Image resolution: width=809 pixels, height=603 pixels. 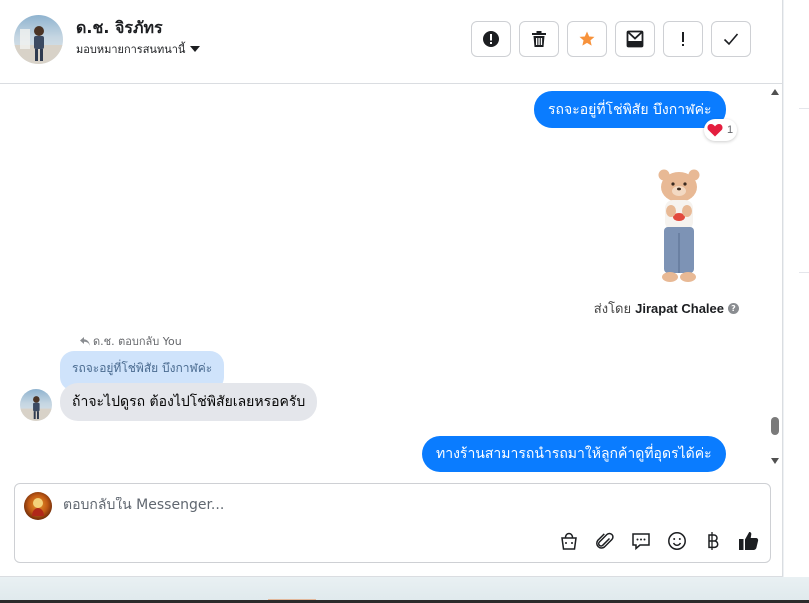 I want to click on composer-tools, so click(x=659, y=541).